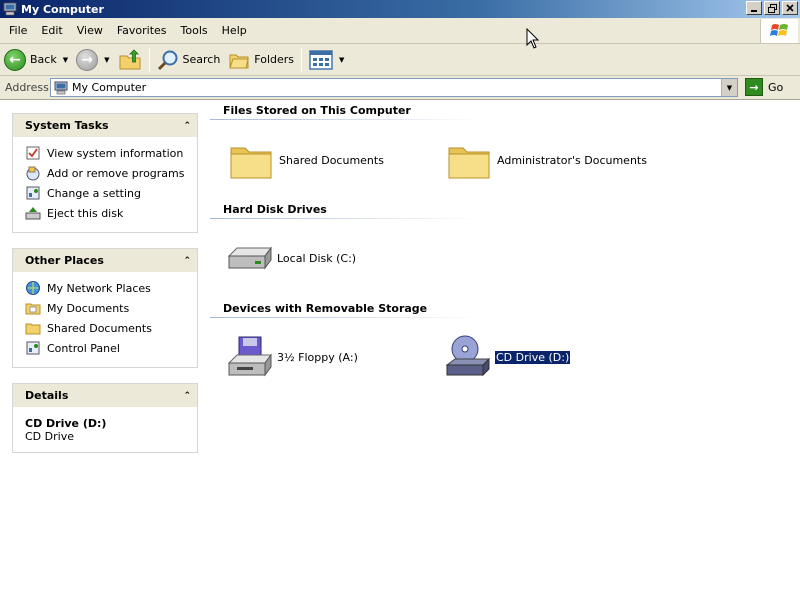 Image resolution: width=800 pixels, height=600 pixels. I want to click on go-button: → Go, so click(764, 87).